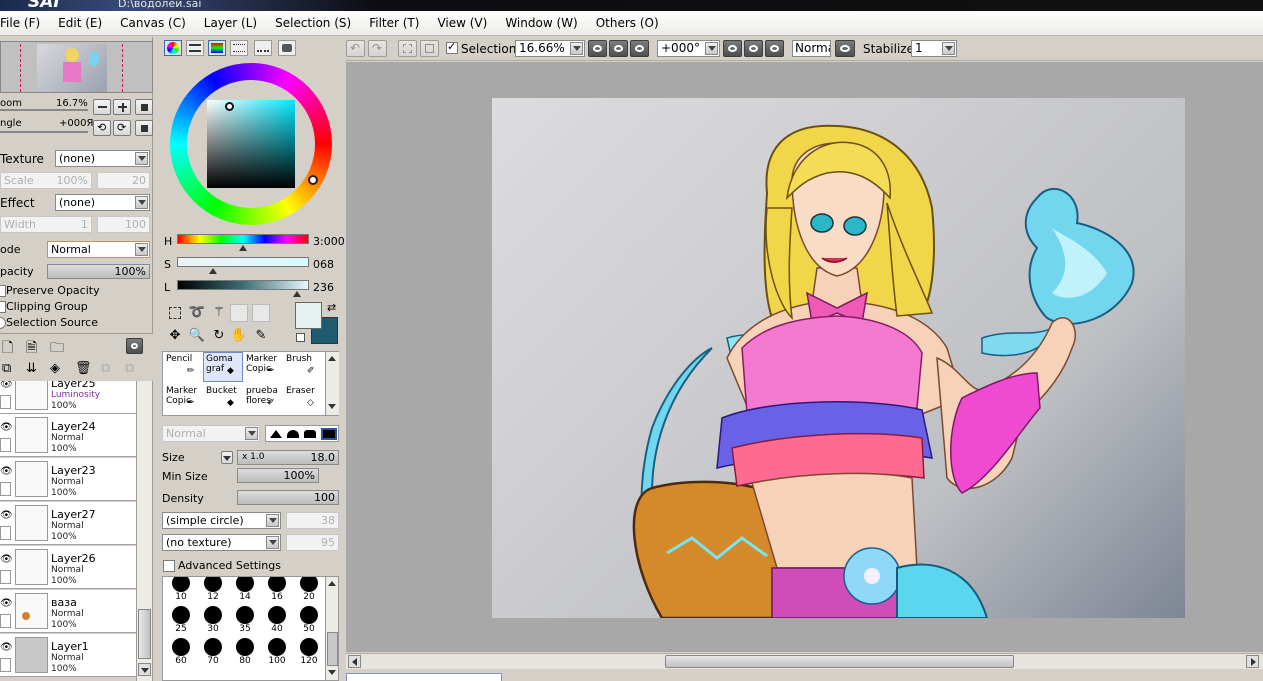 The image size is (1263, 681). What do you see at coordinates (31, 349) in the screenshot?
I see `new-linework-layer-icon: 🗎` at bounding box center [31, 349].